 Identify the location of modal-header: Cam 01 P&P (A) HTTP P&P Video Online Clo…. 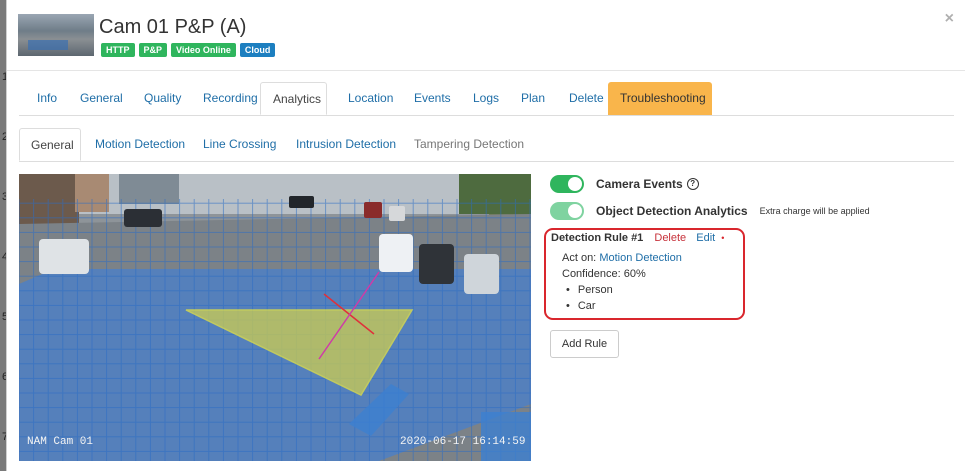
(486, 35).